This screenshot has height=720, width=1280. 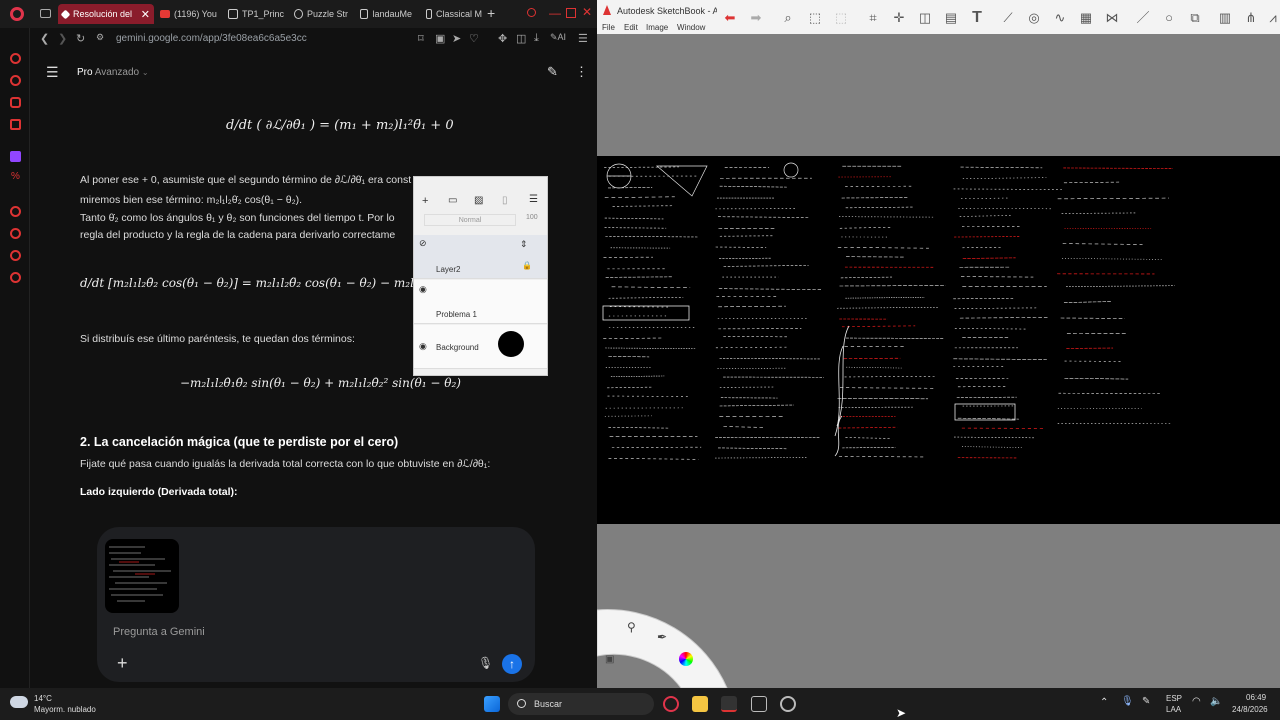 I want to click on screenshot-icon: ▣, so click(x=440, y=38).